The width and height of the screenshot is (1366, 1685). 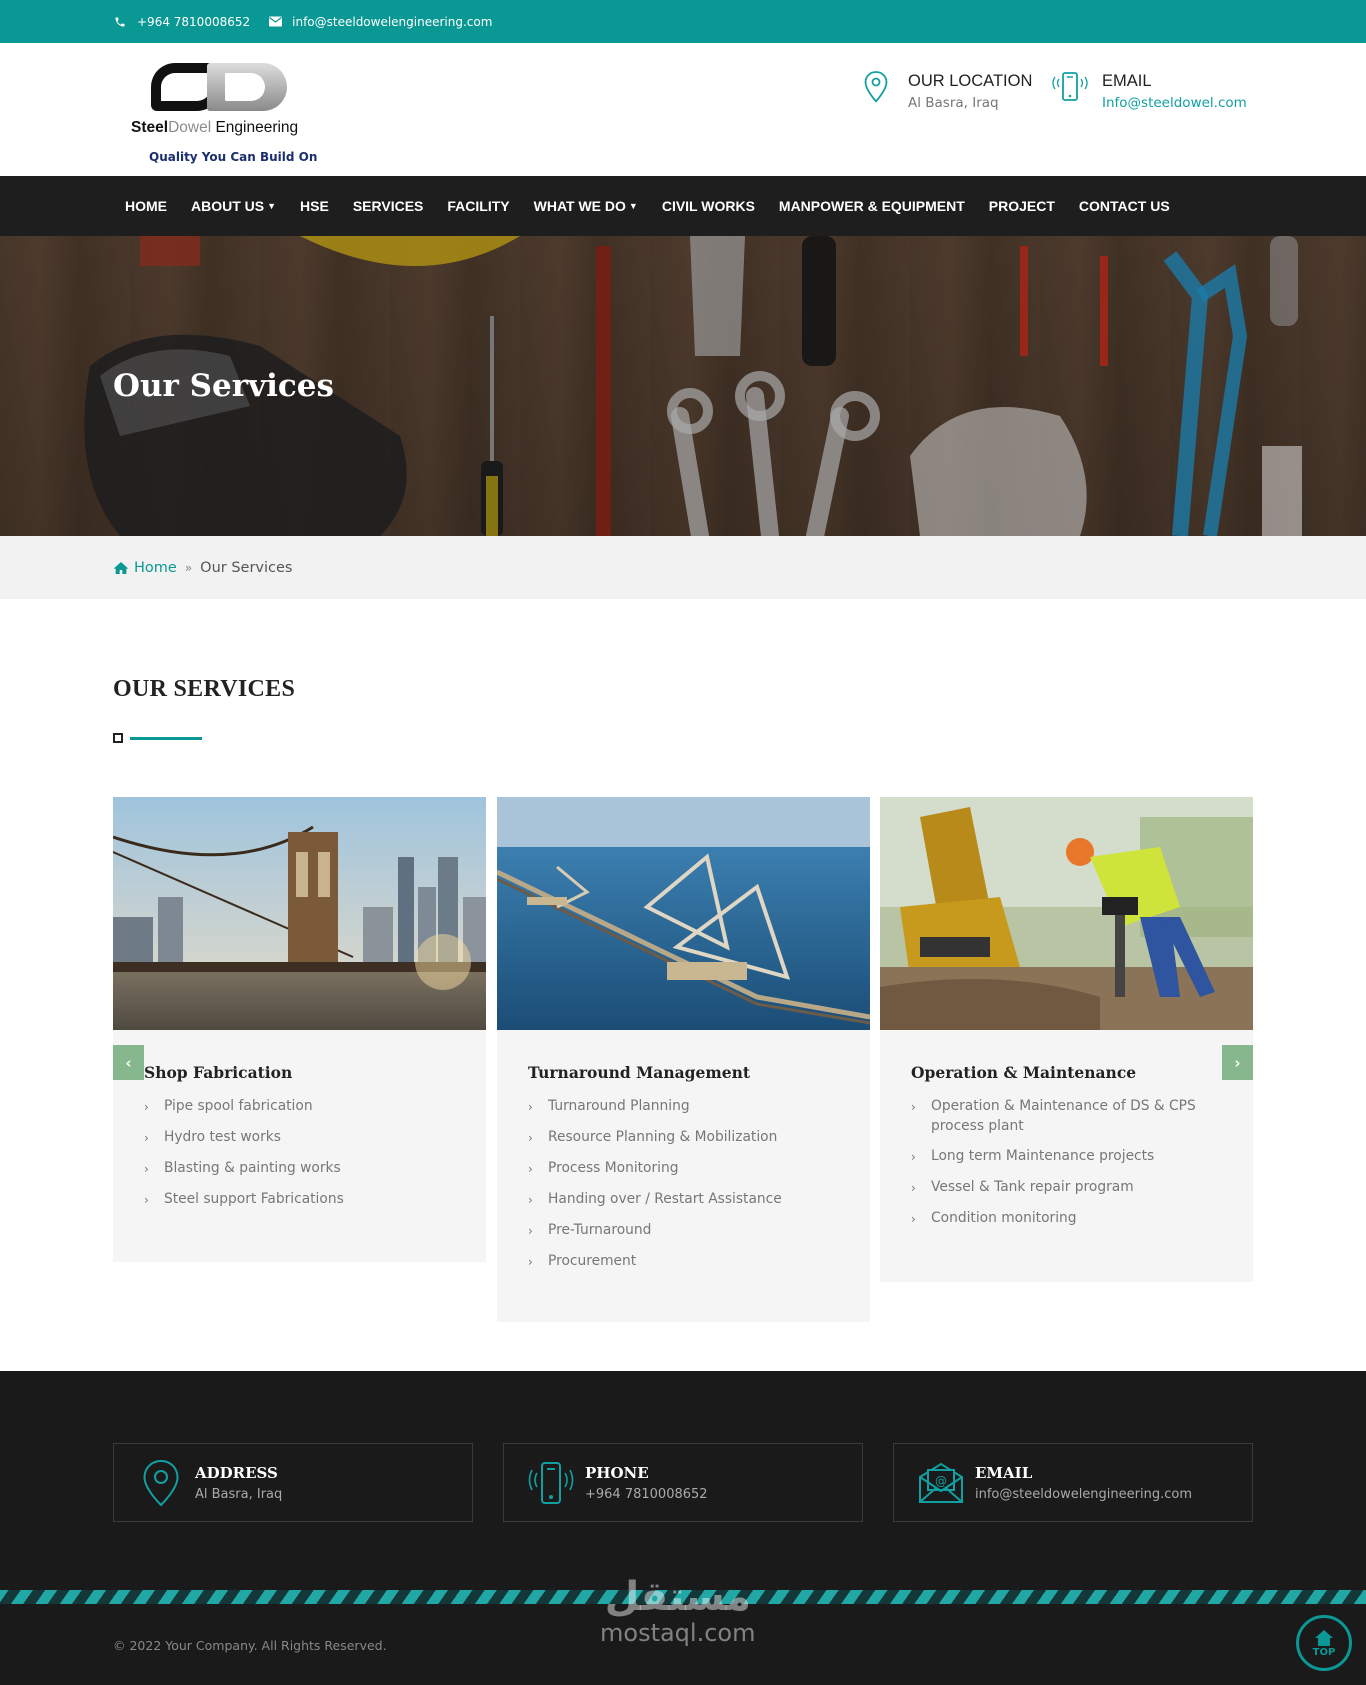 I want to click on list-item: › Pipe spool fabrication, so click(x=300, y=1106).